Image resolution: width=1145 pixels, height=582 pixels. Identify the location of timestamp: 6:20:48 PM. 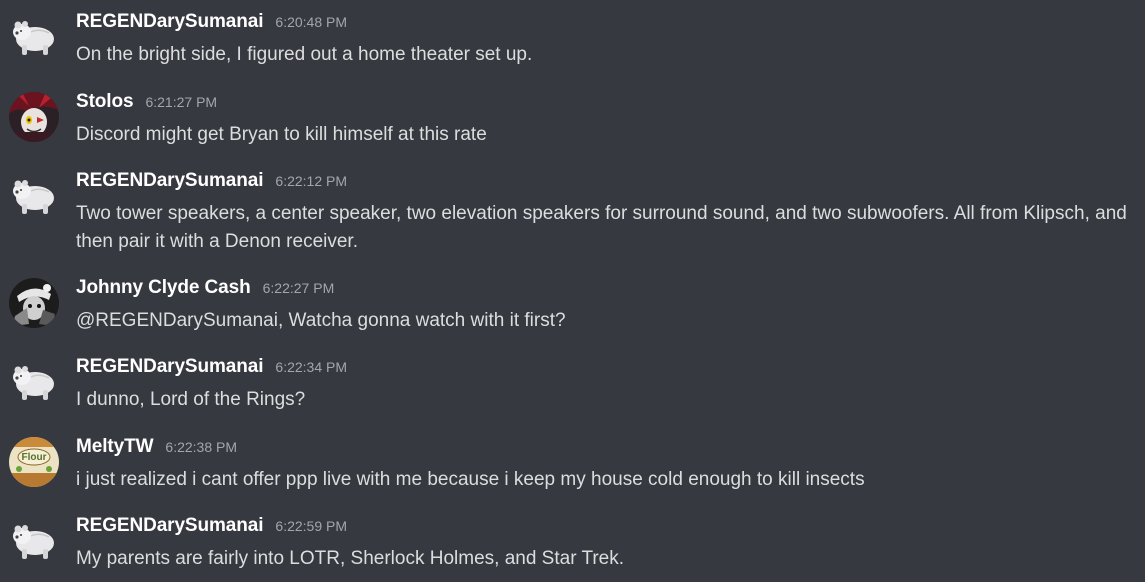
(311, 22).